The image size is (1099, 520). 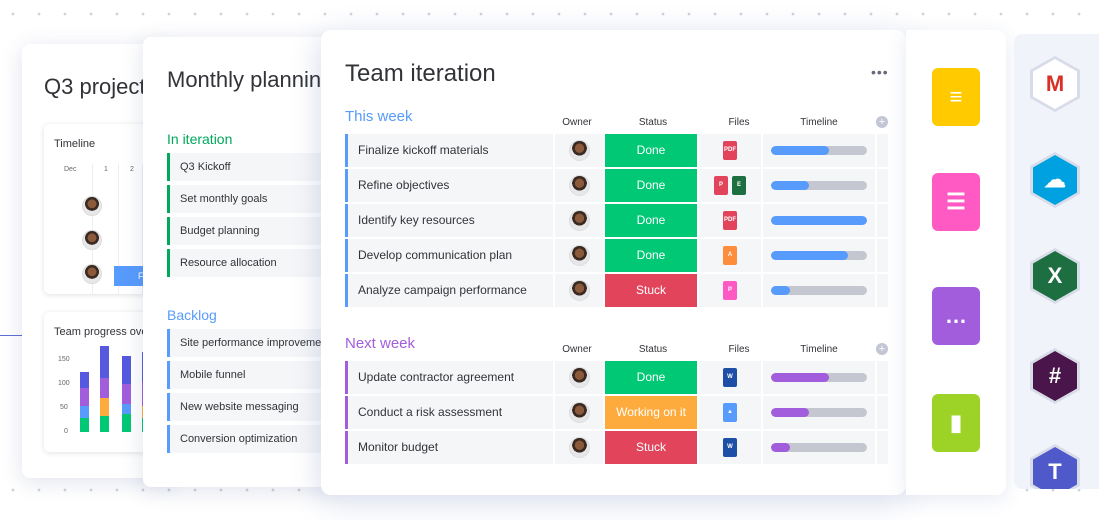 What do you see at coordinates (250, 199) in the screenshot?
I see `board-item: Set monthly goals` at bounding box center [250, 199].